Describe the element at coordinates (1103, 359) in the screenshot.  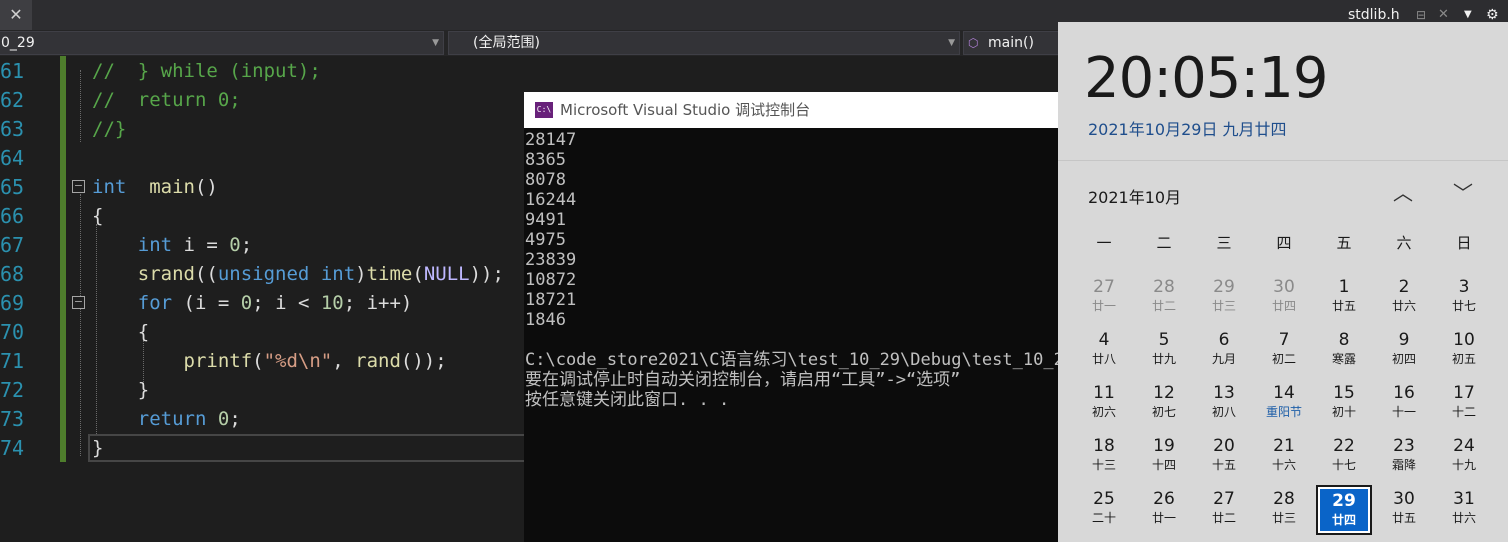
I see `lunar-date: 廿八` at that location.